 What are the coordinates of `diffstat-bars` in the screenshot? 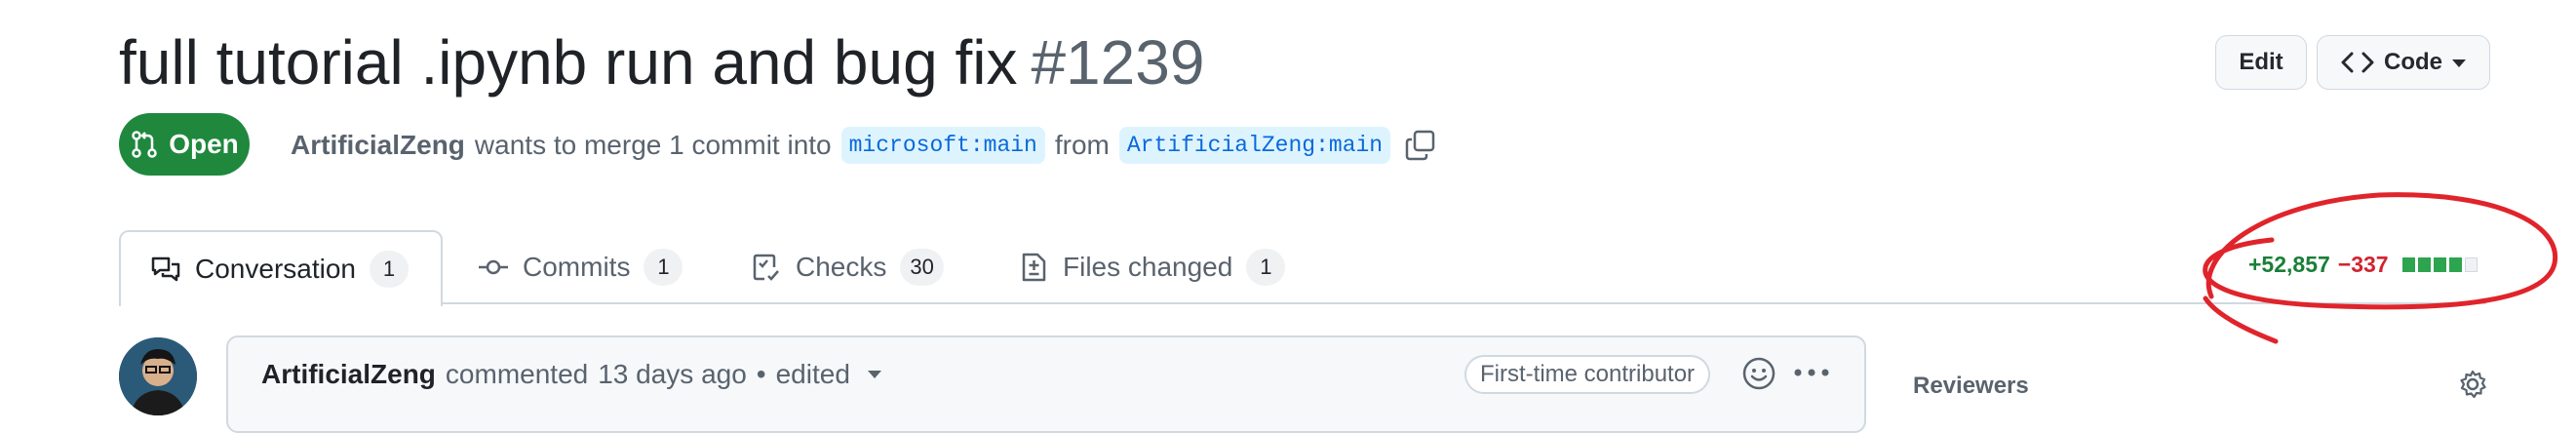 It's located at (2439, 264).